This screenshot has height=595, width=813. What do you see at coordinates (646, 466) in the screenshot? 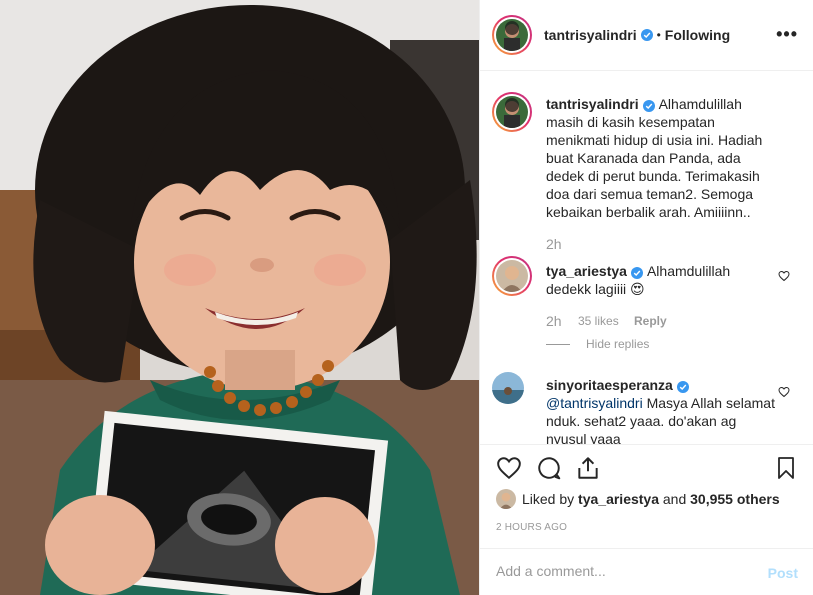
I see `action-bar` at bounding box center [646, 466].